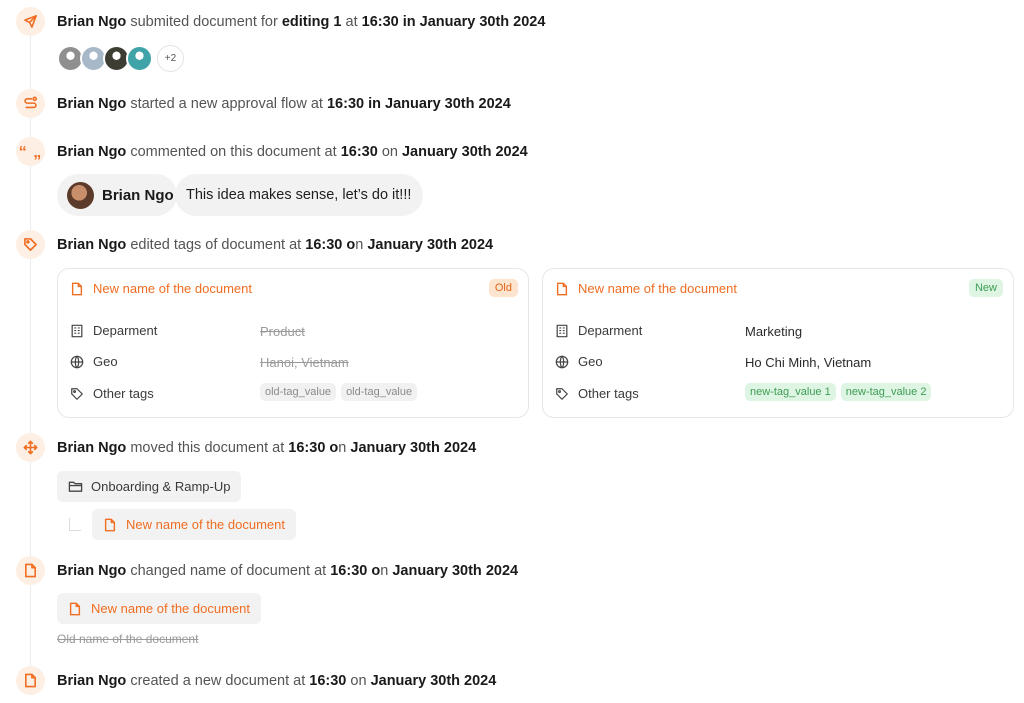  What do you see at coordinates (774, 331) in the screenshot?
I see `department-new-value: Marketing` at bounding box center [774, 331].